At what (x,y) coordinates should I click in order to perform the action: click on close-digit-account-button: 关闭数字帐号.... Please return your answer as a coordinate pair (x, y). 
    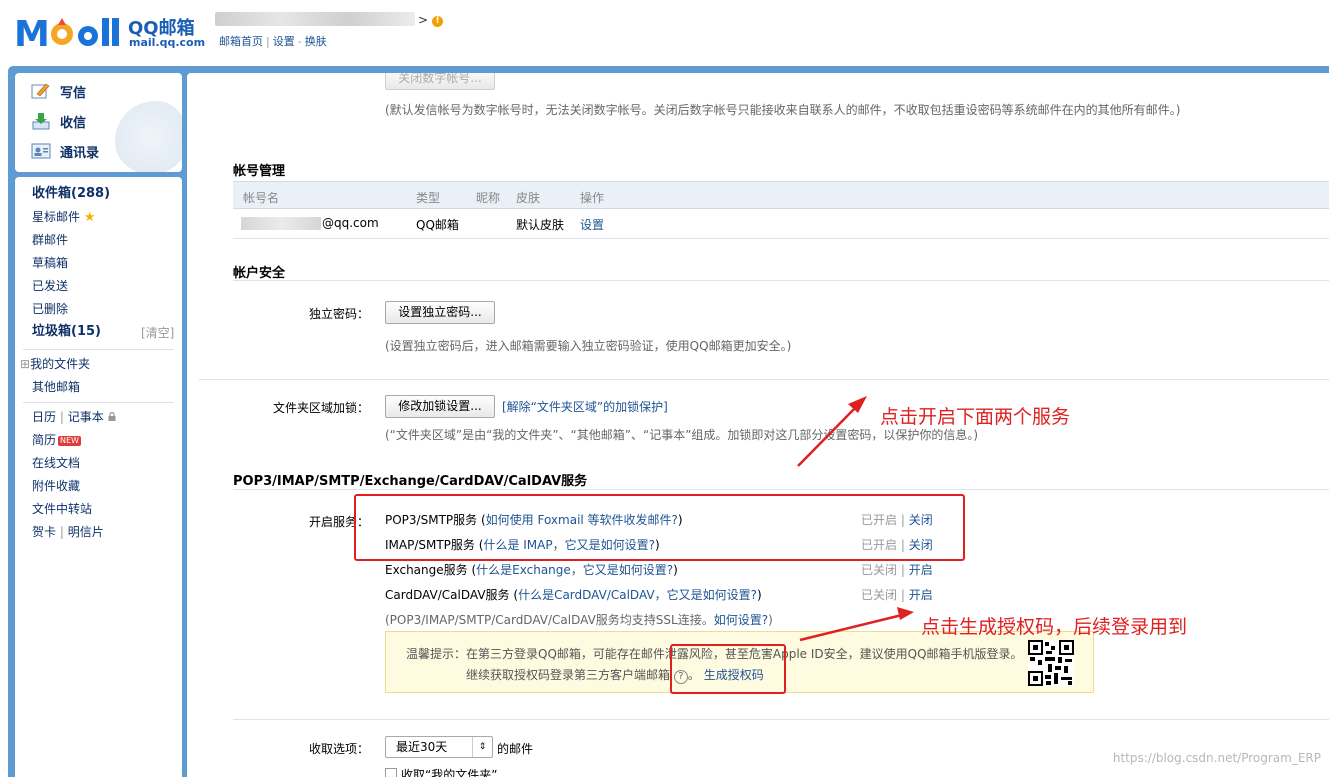
    Looking at the image, I should click on (440, 81).